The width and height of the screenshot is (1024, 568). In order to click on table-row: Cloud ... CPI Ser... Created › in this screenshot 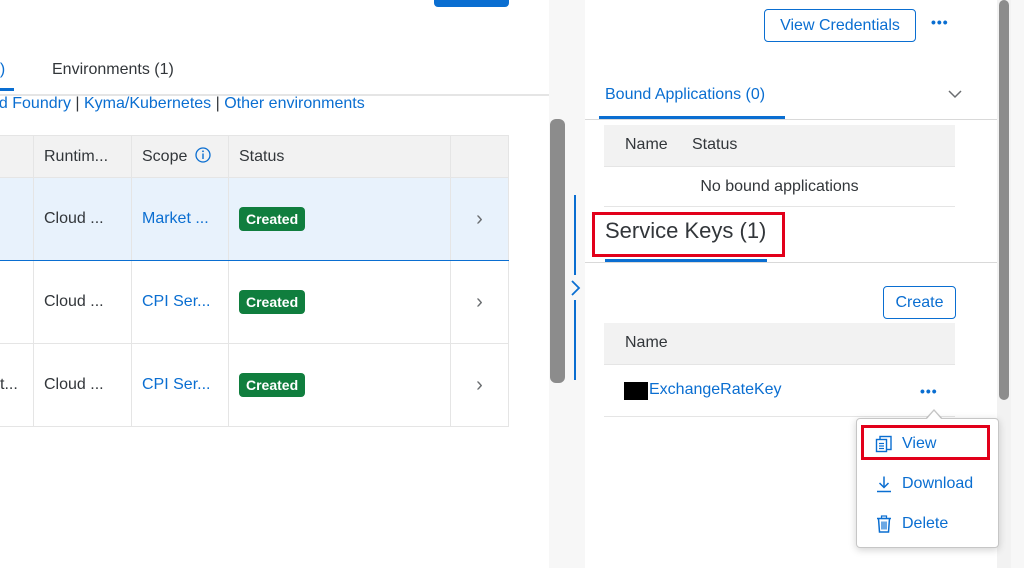, I will do `click(254, 302)`.